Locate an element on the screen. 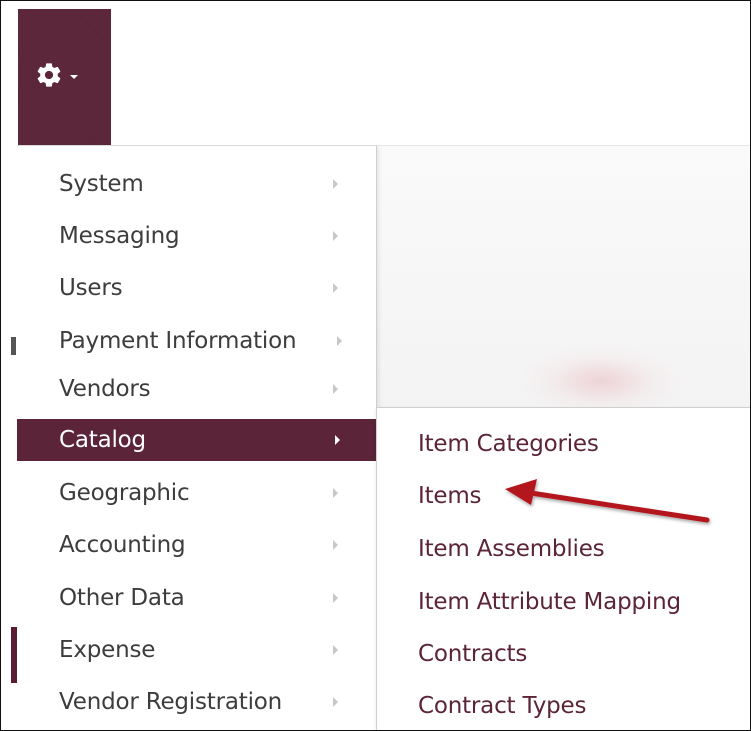  menu-item-accounting: Accounting is located at coordinates (196, 545).